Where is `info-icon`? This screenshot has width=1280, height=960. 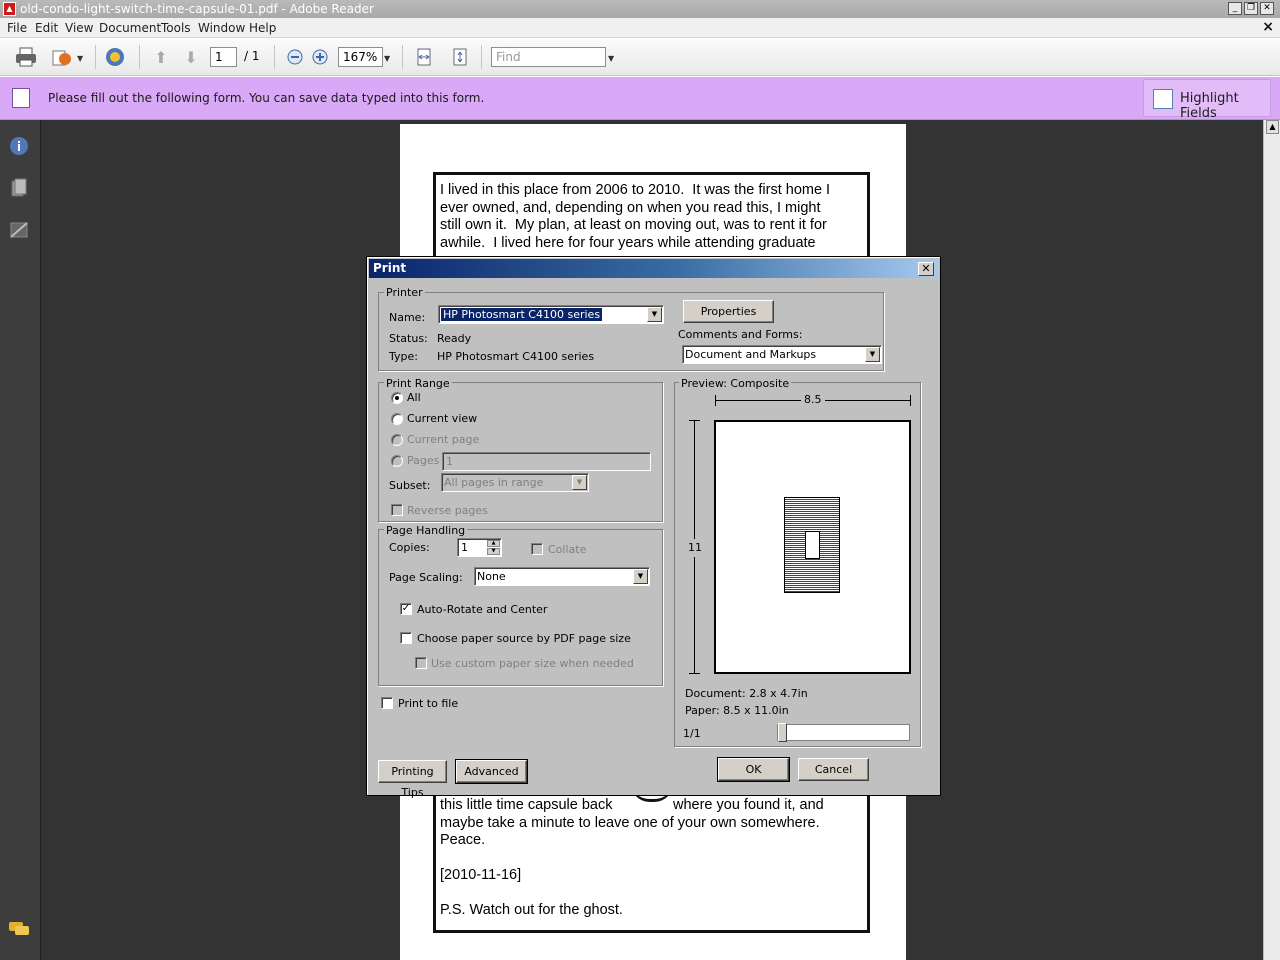 info-icon is located at coordinates (19, 146).